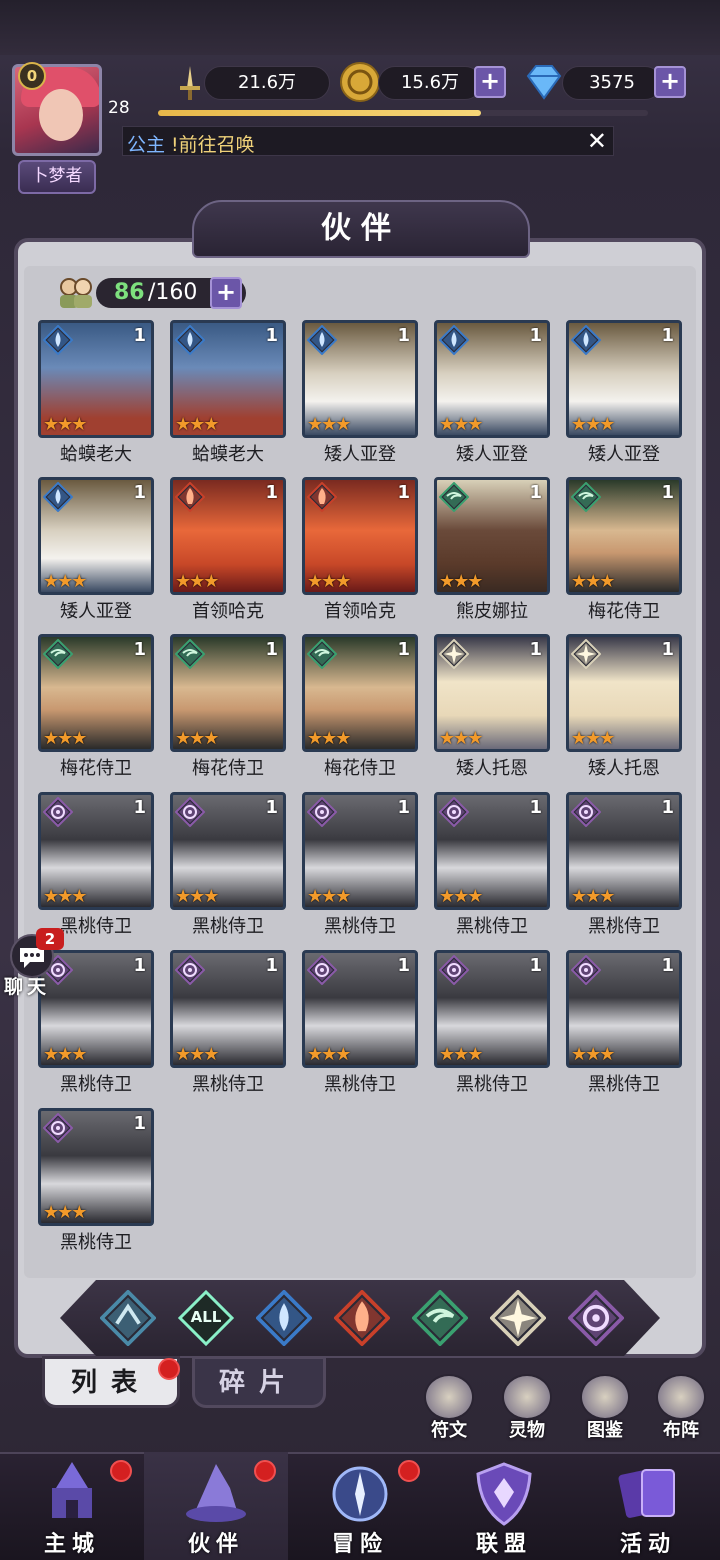  I want to click on filter-all-label: ALL, so click(206, 1317).